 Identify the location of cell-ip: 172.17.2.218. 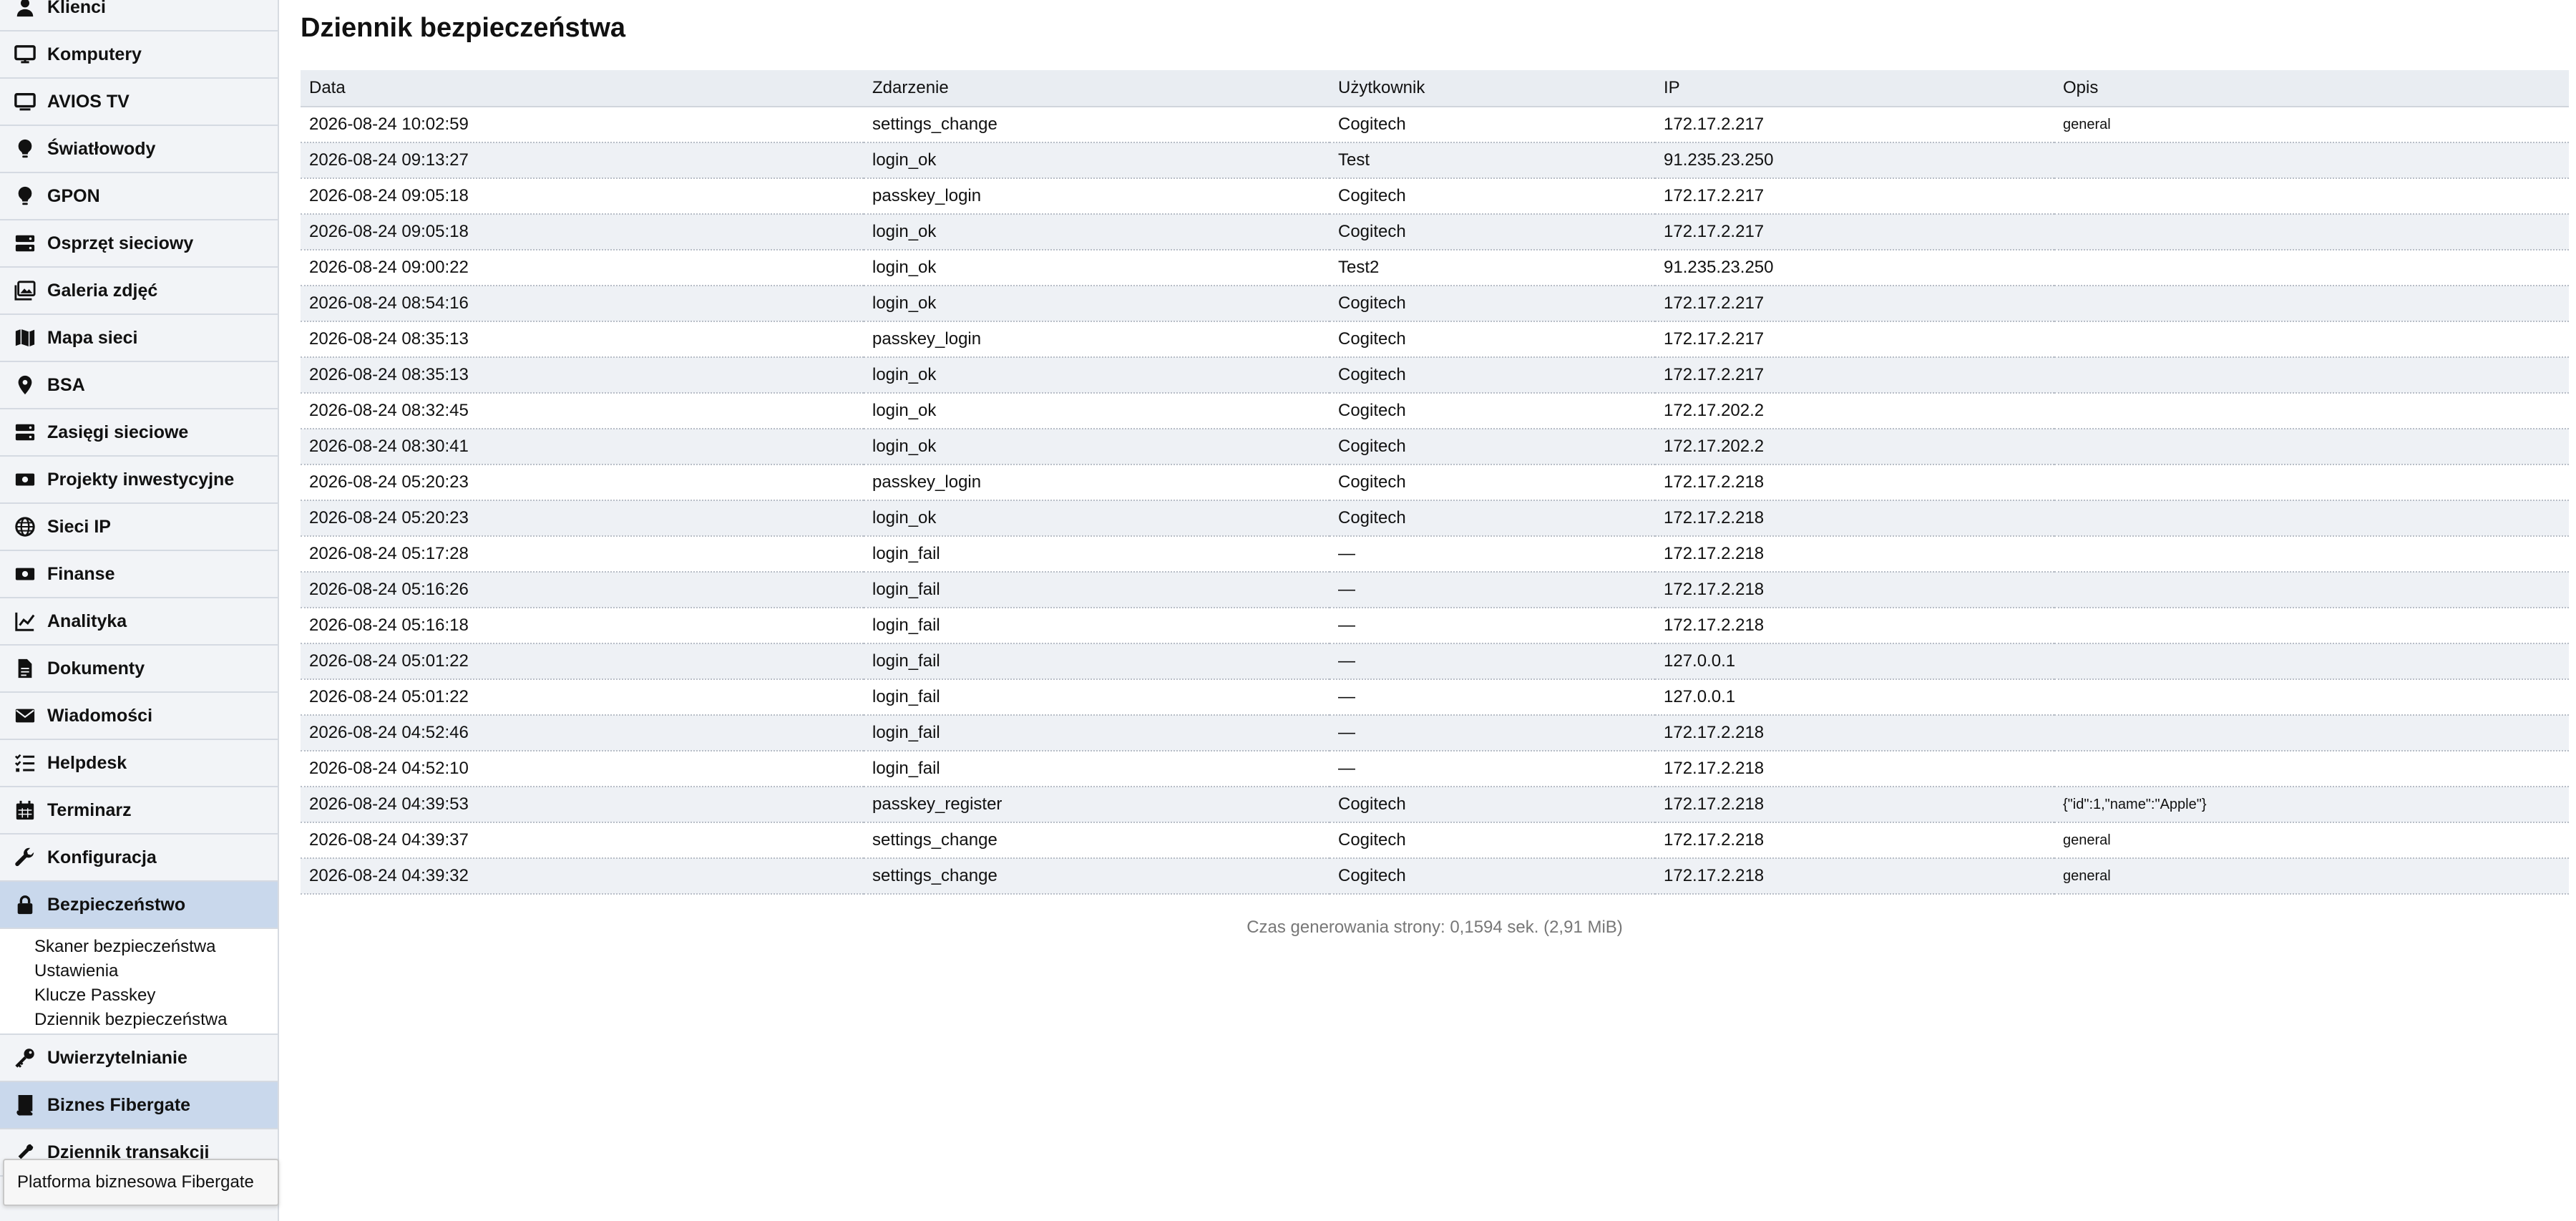
(1854, 876).